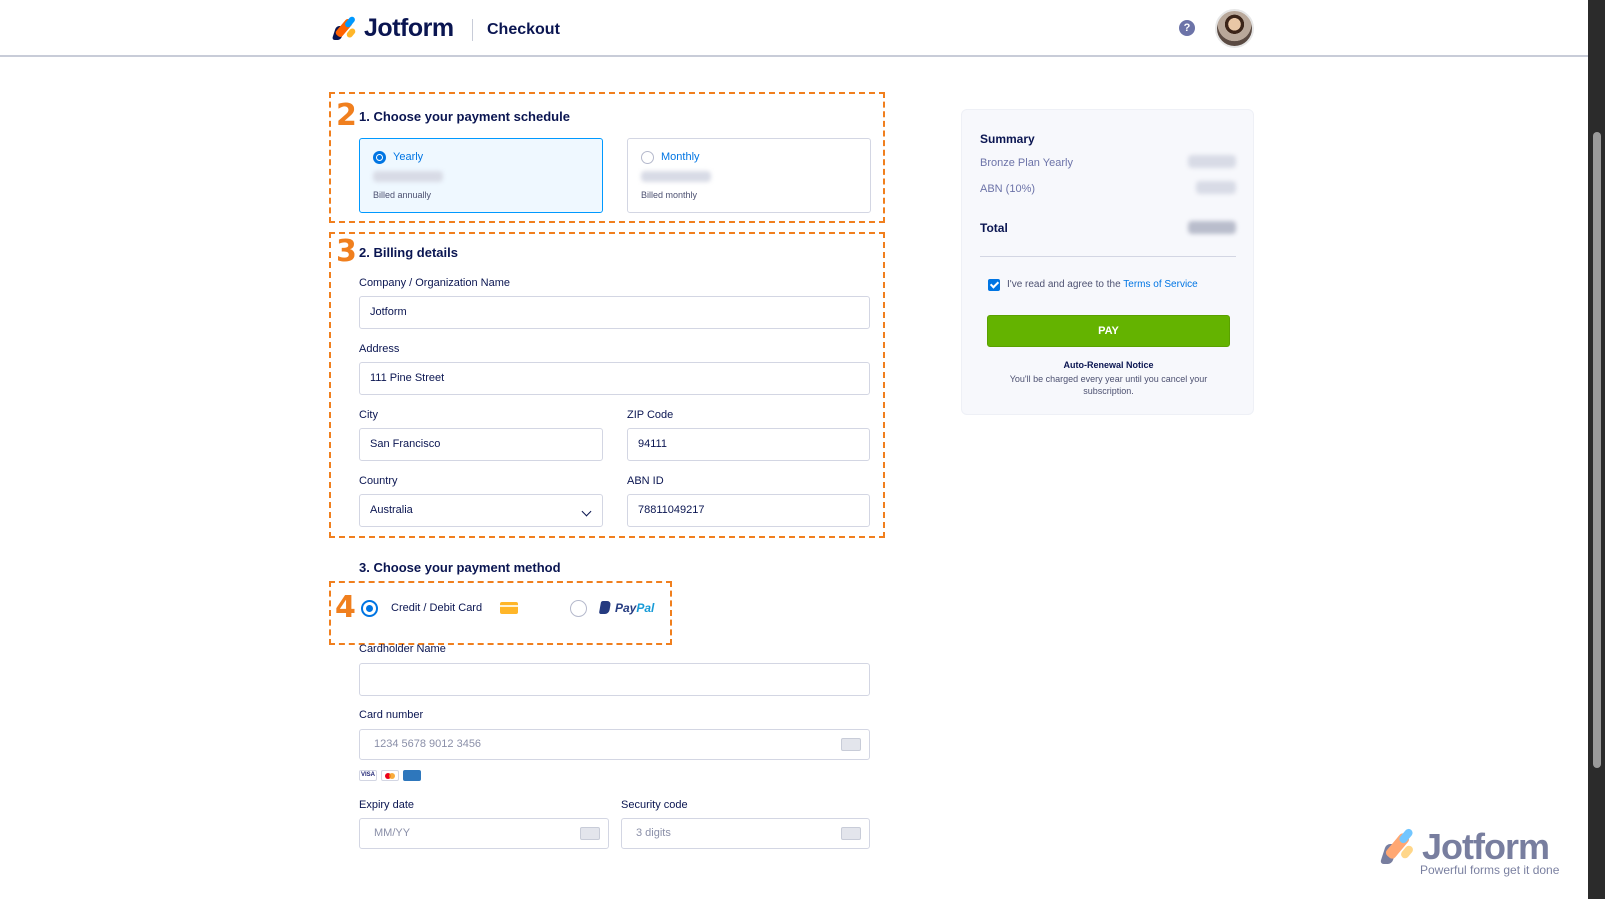 The height and width of the screenshot is (899, 1605). I want to click on terms-checkbox, so click(994, 285).